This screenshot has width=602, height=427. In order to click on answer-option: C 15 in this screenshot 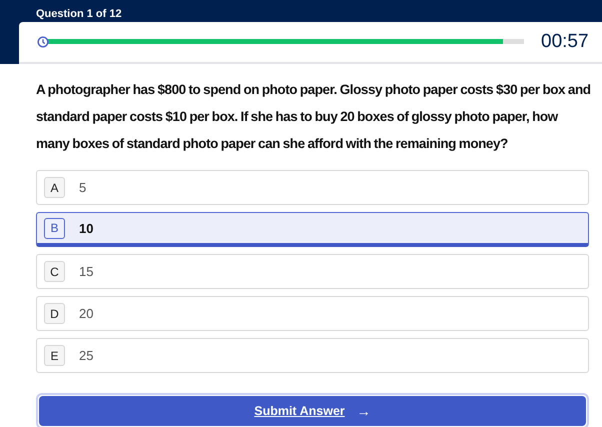, I will do `click(312, 271)`.